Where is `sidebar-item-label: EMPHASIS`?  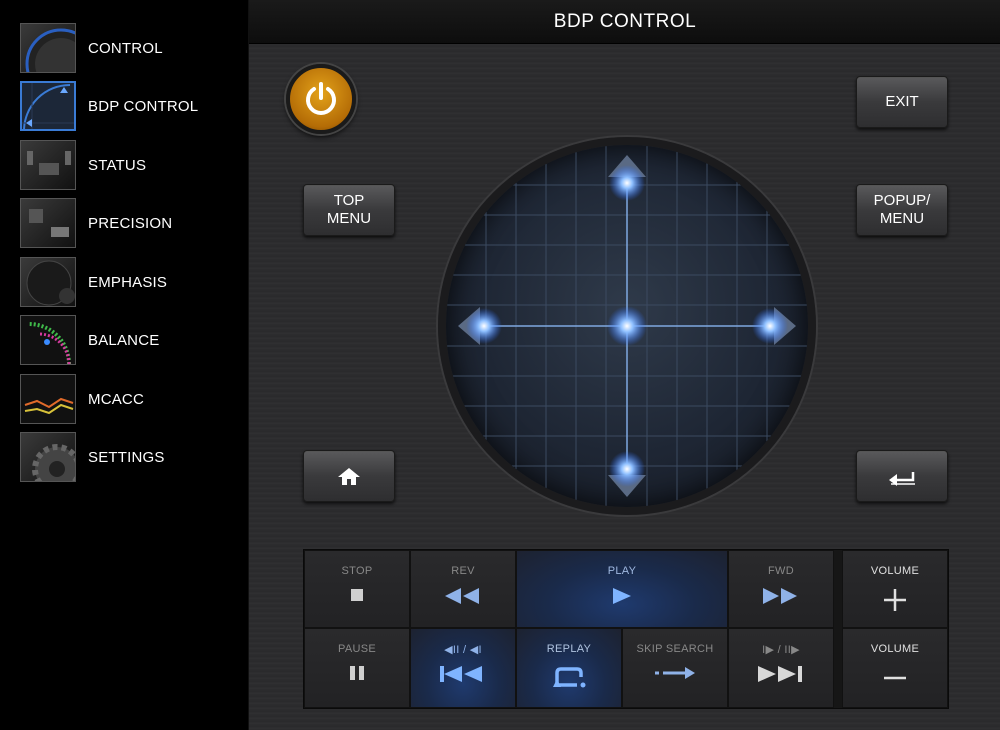 sidebar-item-label: EMPHASIS is located at coordinates (128, 282).